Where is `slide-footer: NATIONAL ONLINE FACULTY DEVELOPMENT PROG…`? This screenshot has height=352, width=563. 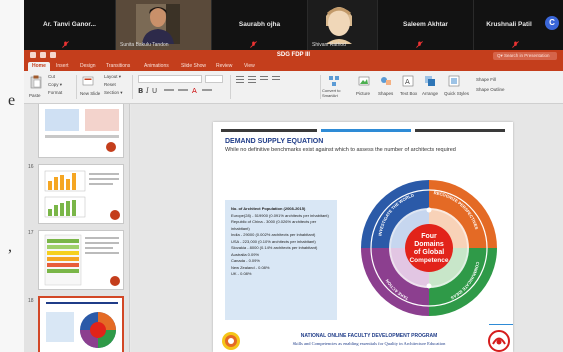 slide-footer: NATIONAL ONLINE FACULTY DEVELOPMENT PROG… is located at coordinates (363, 338).